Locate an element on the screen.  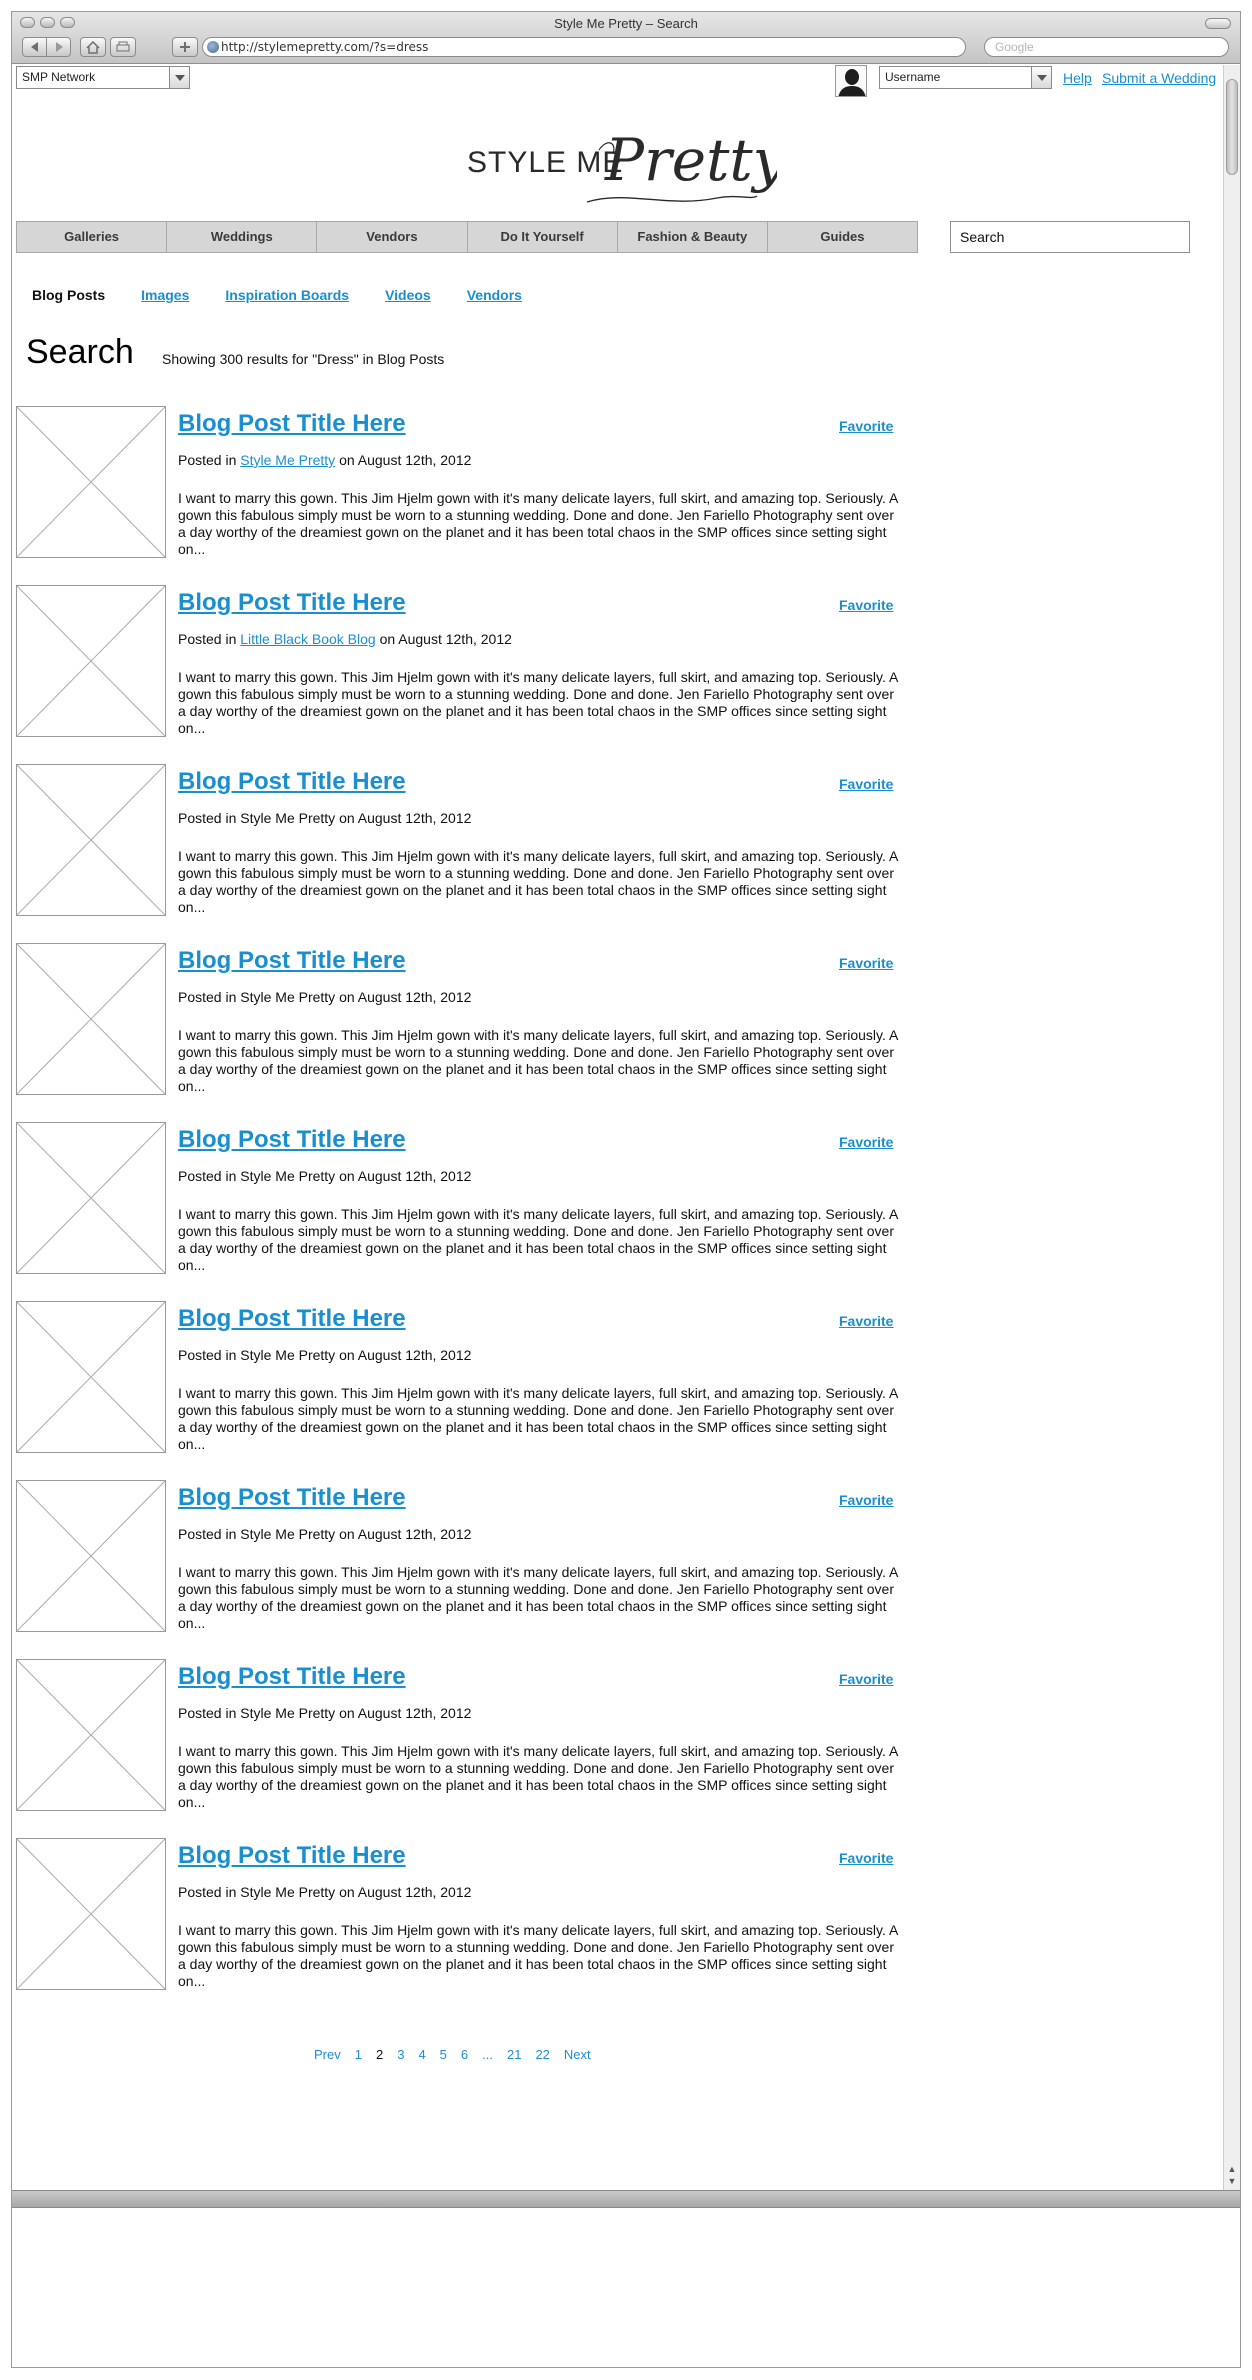
site-logo: STYLE ME Pretty is located at coordinates (627, 165).